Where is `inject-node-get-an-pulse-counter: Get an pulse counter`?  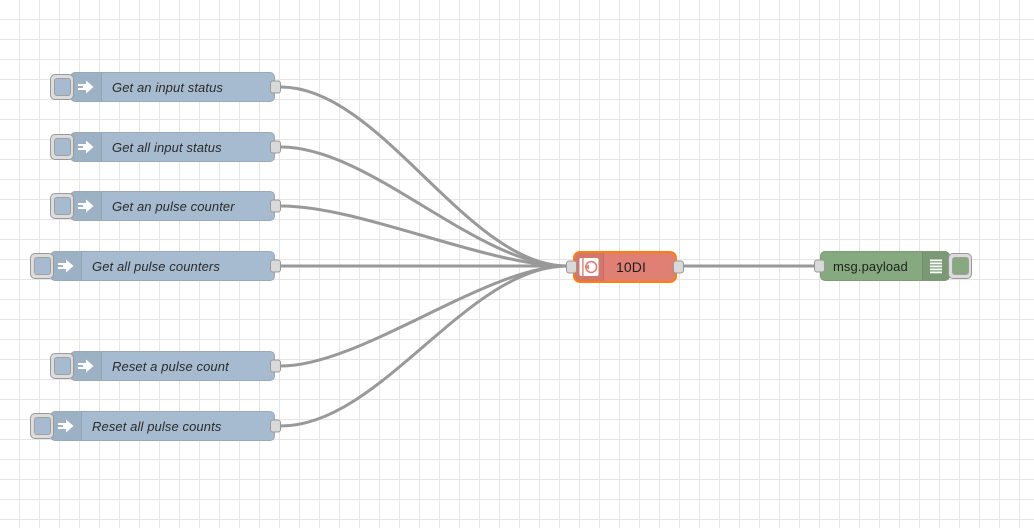 inject-node-get-an-pulse-counter: Get an pulse counter is located at coordinates (165, 206).